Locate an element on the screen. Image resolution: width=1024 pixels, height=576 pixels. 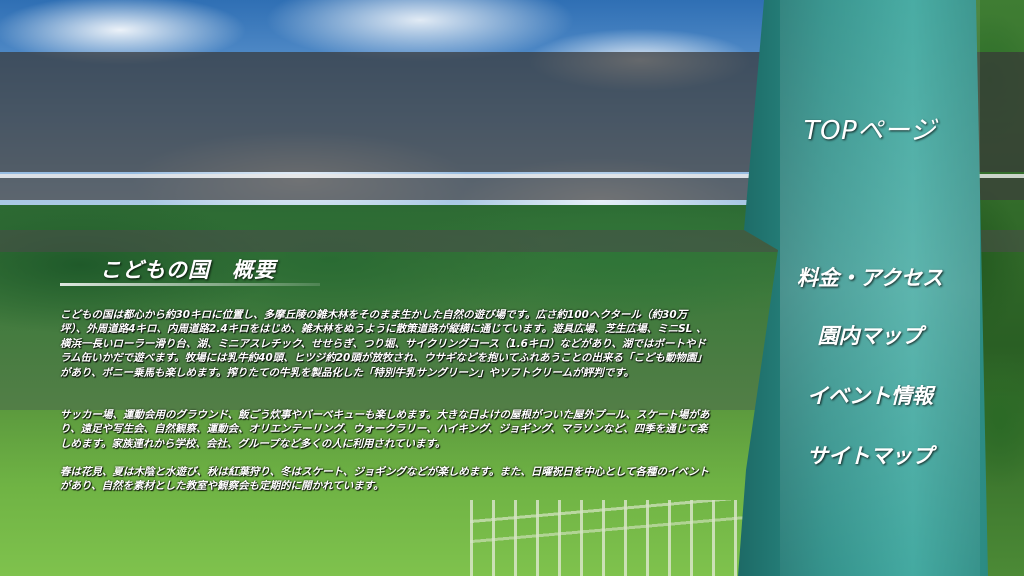
section-title: こどもの国 概要 is located at coordinates (188, 270).